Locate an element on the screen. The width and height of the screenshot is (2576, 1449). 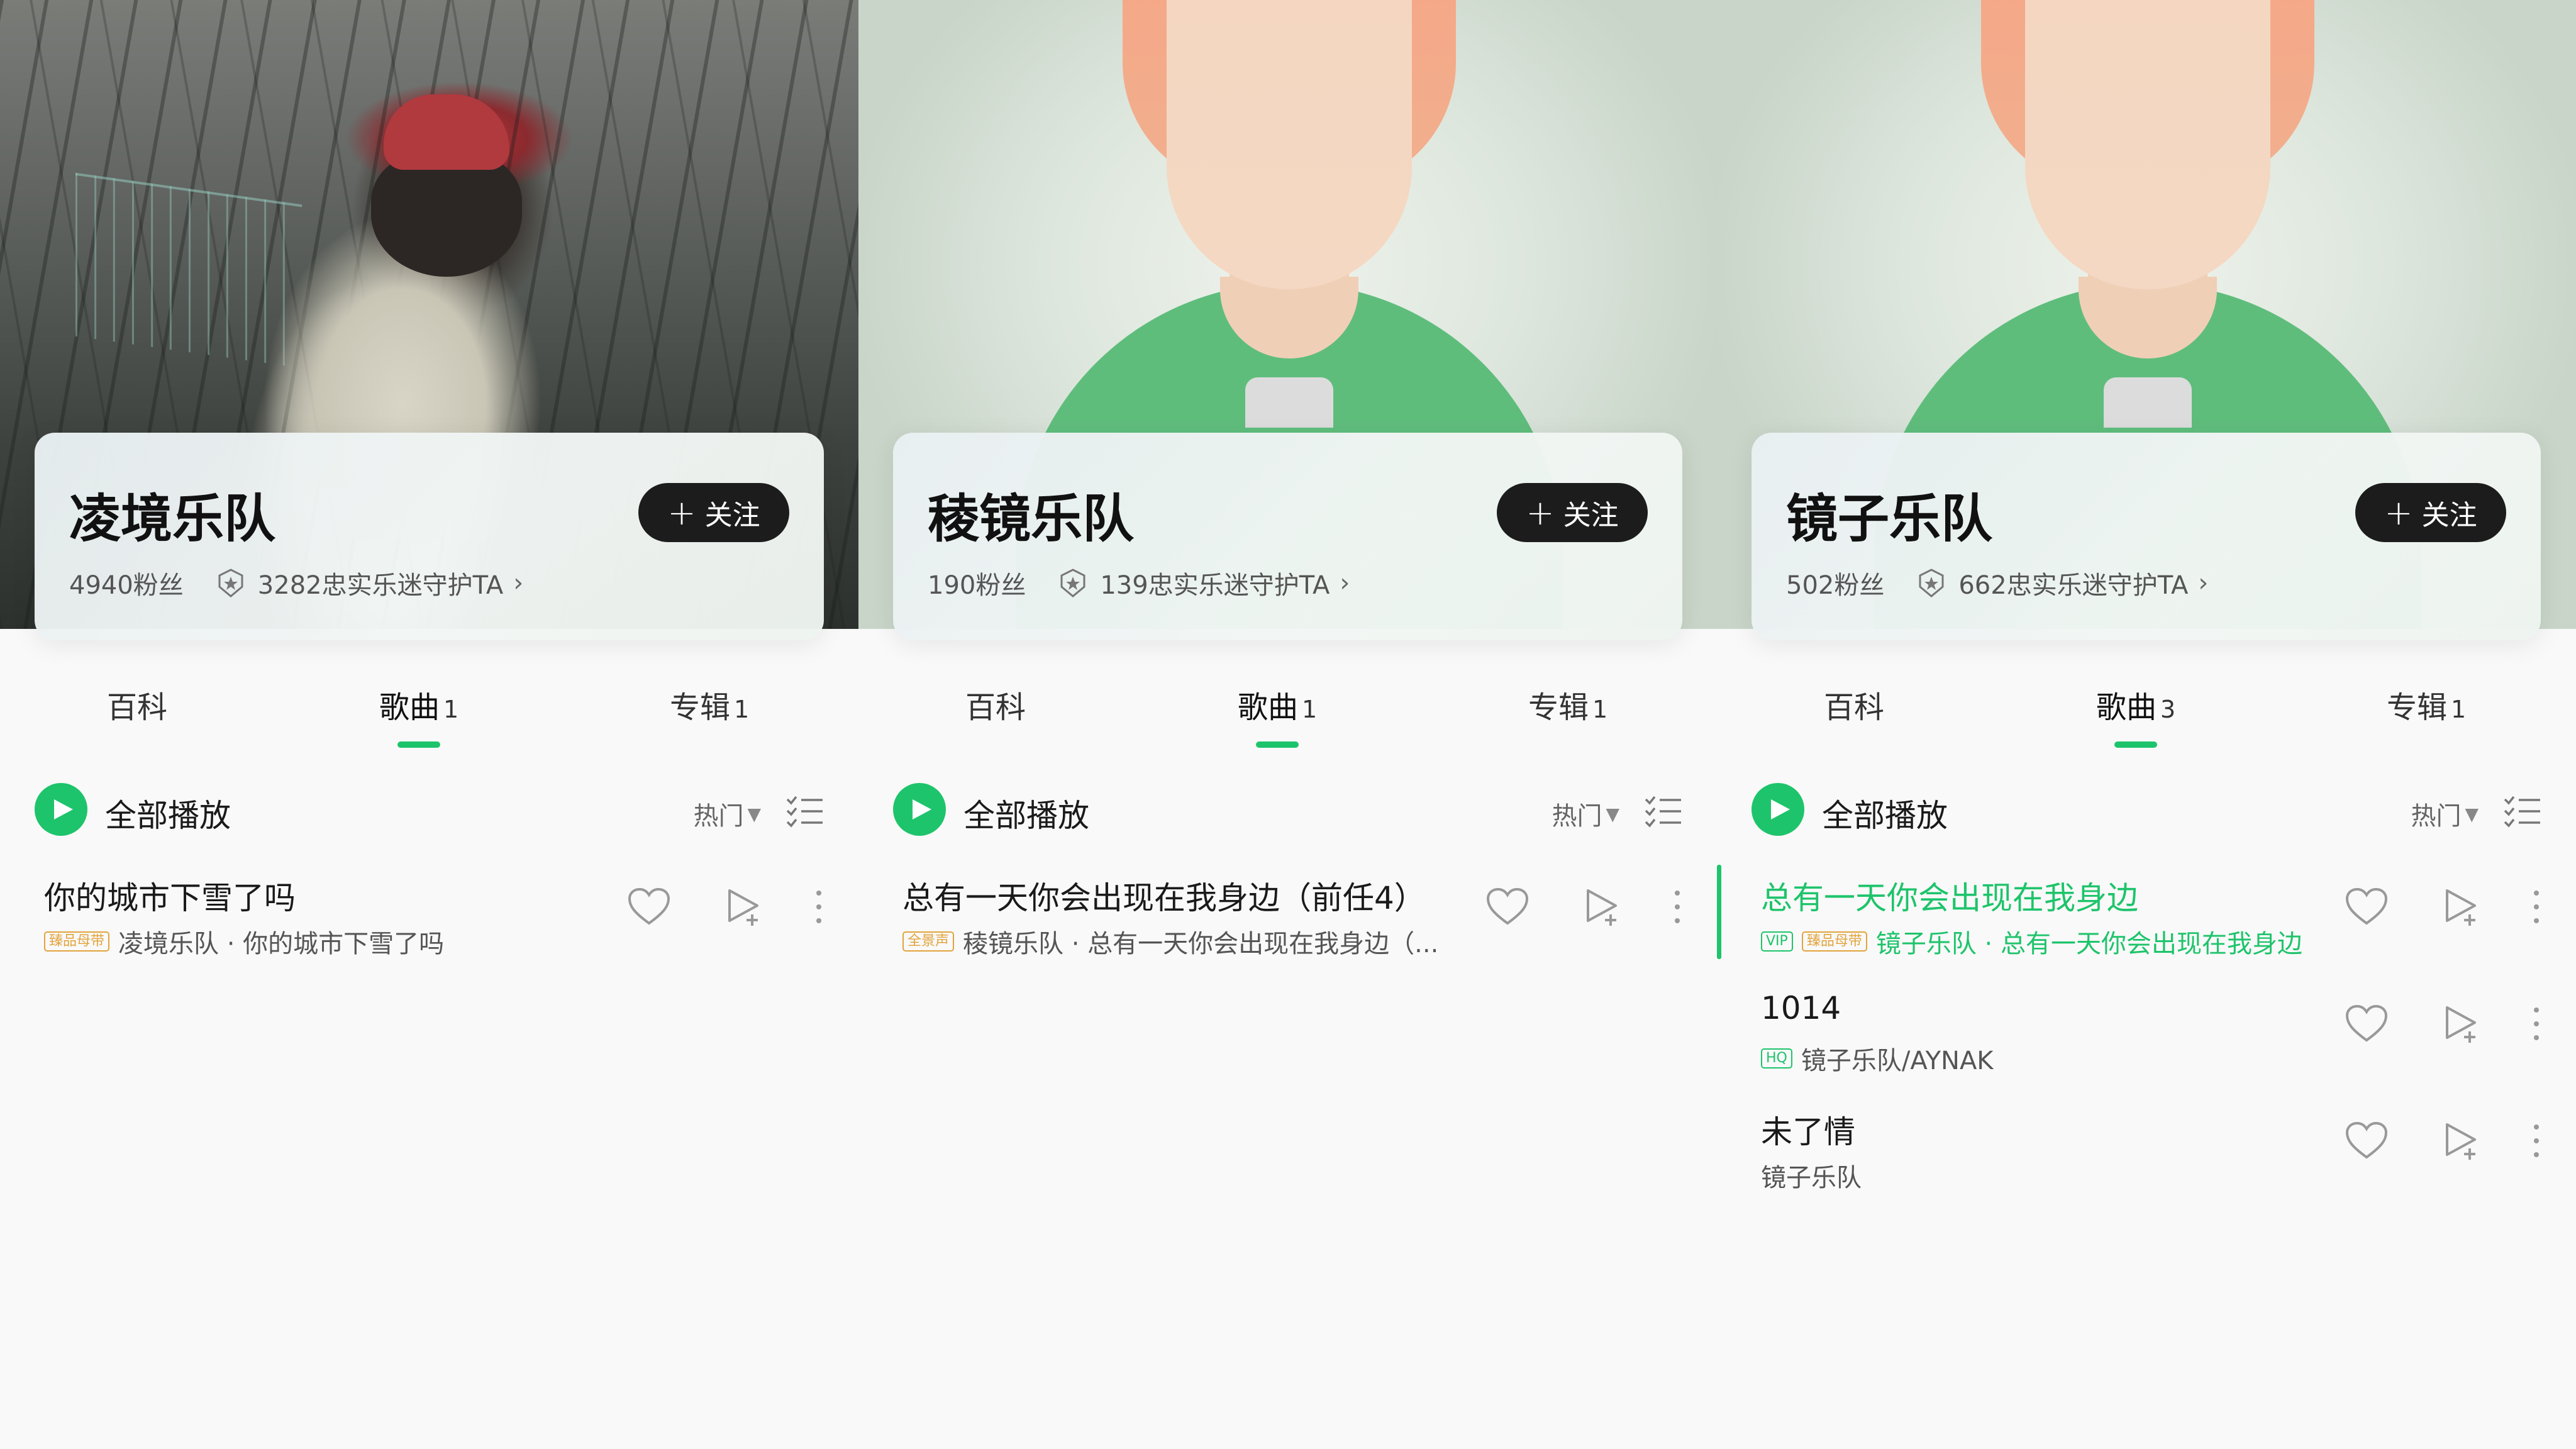
loyal-fans-text: 662忠实乐迷守护TA is located at coordinates (2073, 585).